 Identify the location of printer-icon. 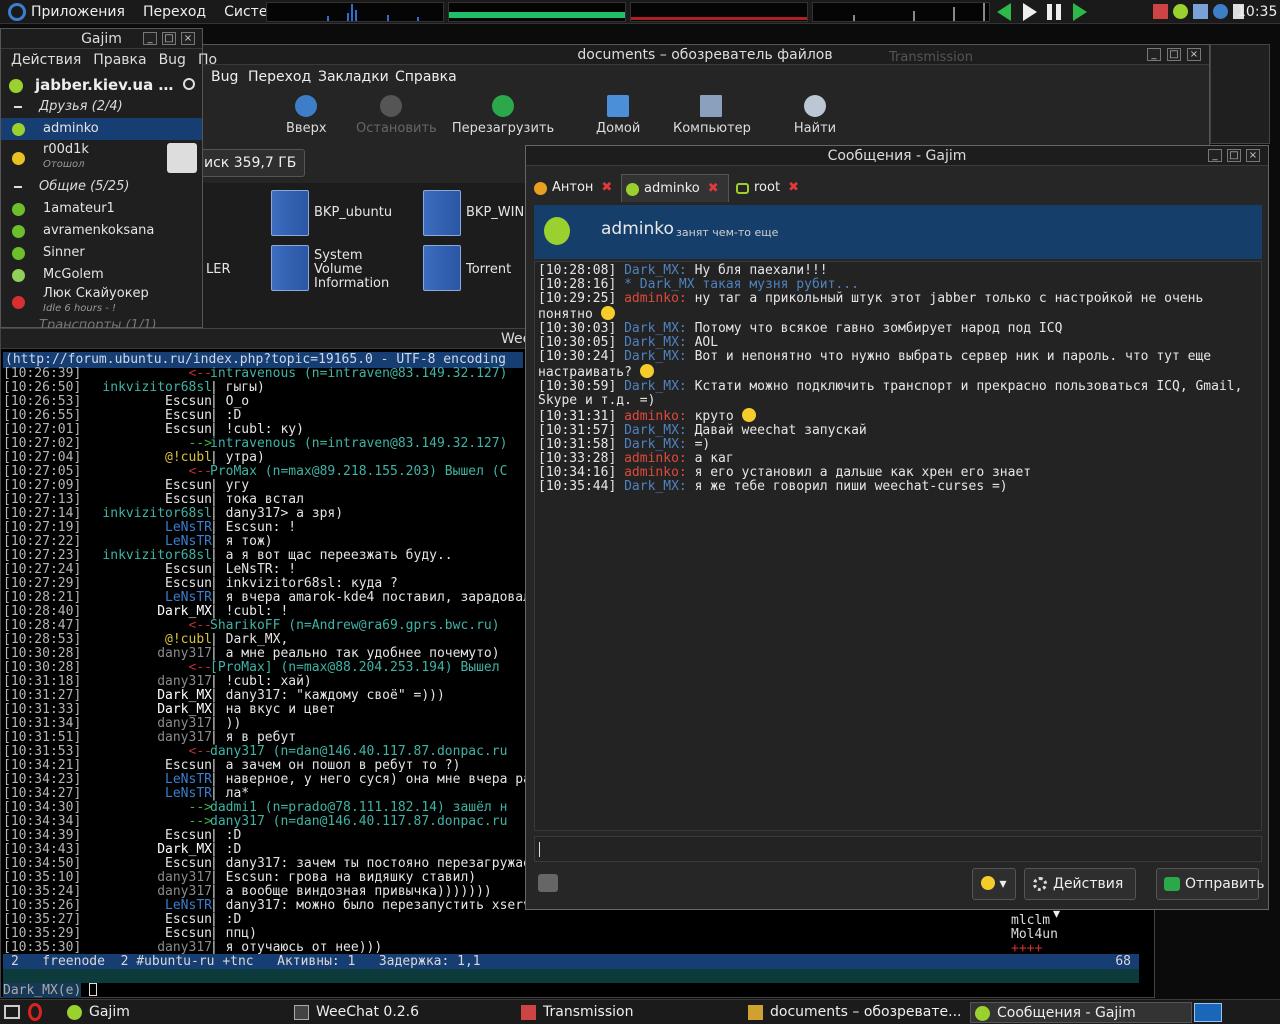
(1160, 11).